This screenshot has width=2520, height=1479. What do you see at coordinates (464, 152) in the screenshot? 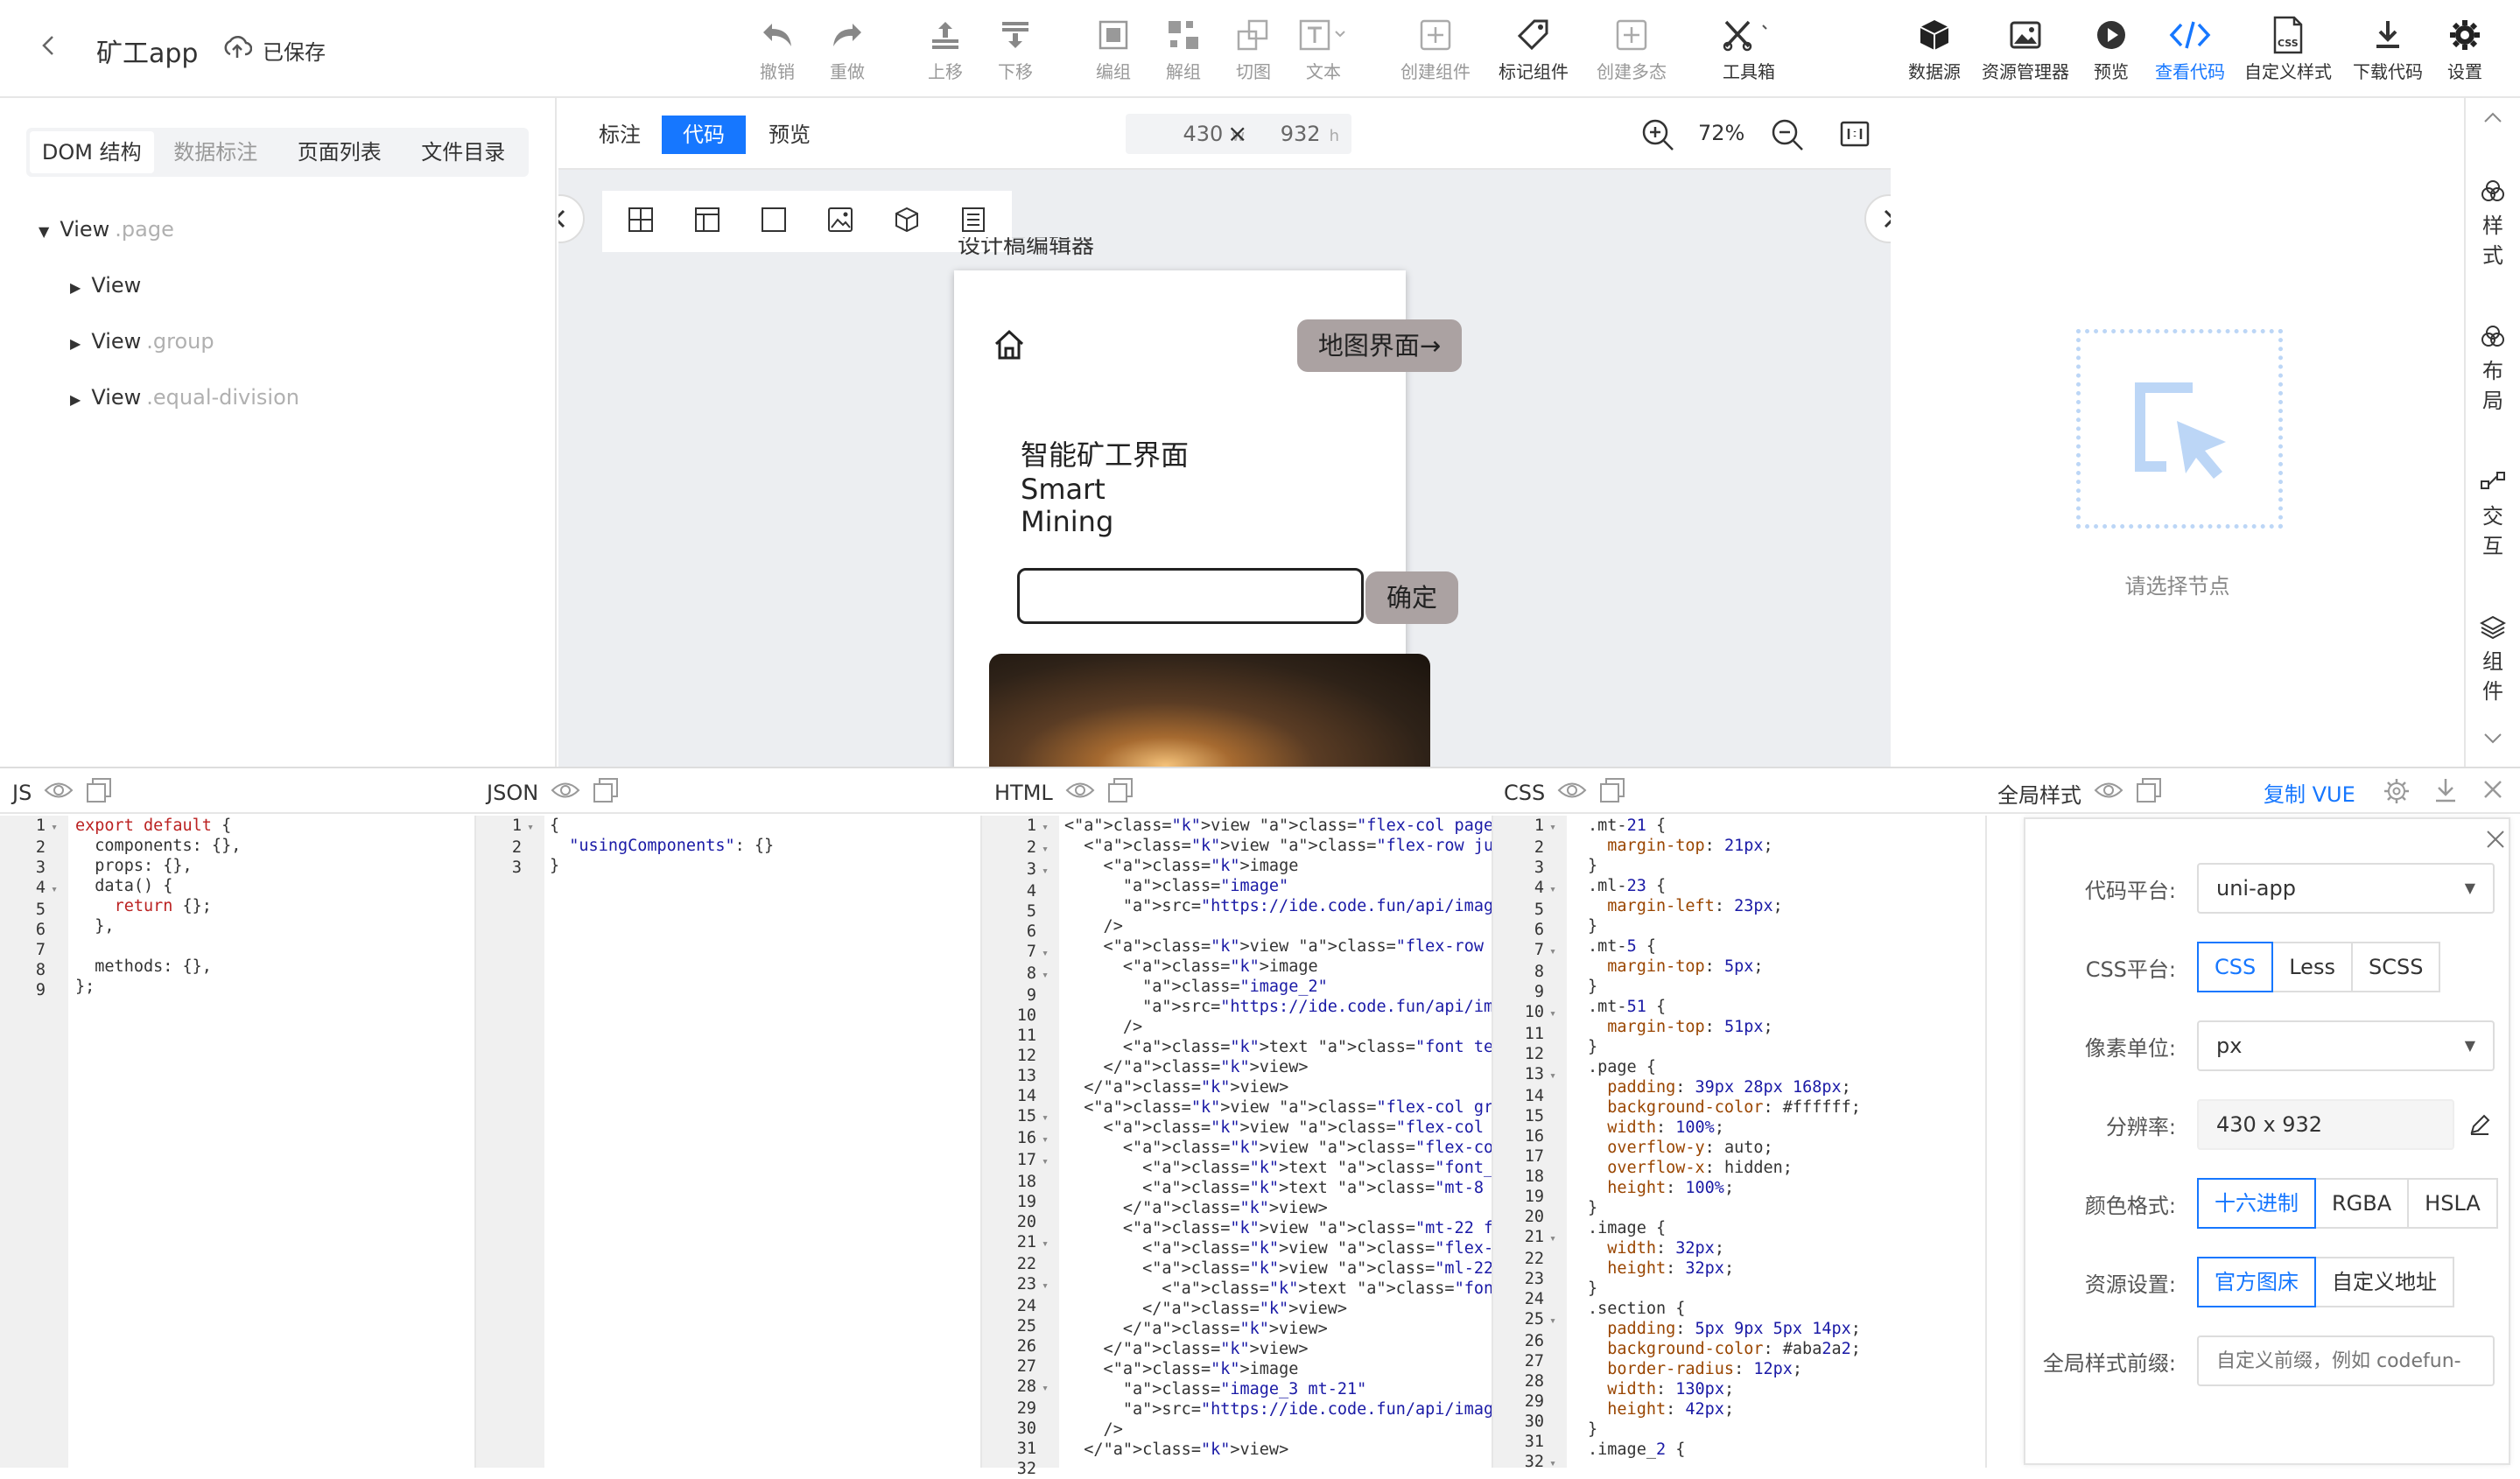
I see `tab-file-directory: 文件目录` at bounding box center [464, 152].